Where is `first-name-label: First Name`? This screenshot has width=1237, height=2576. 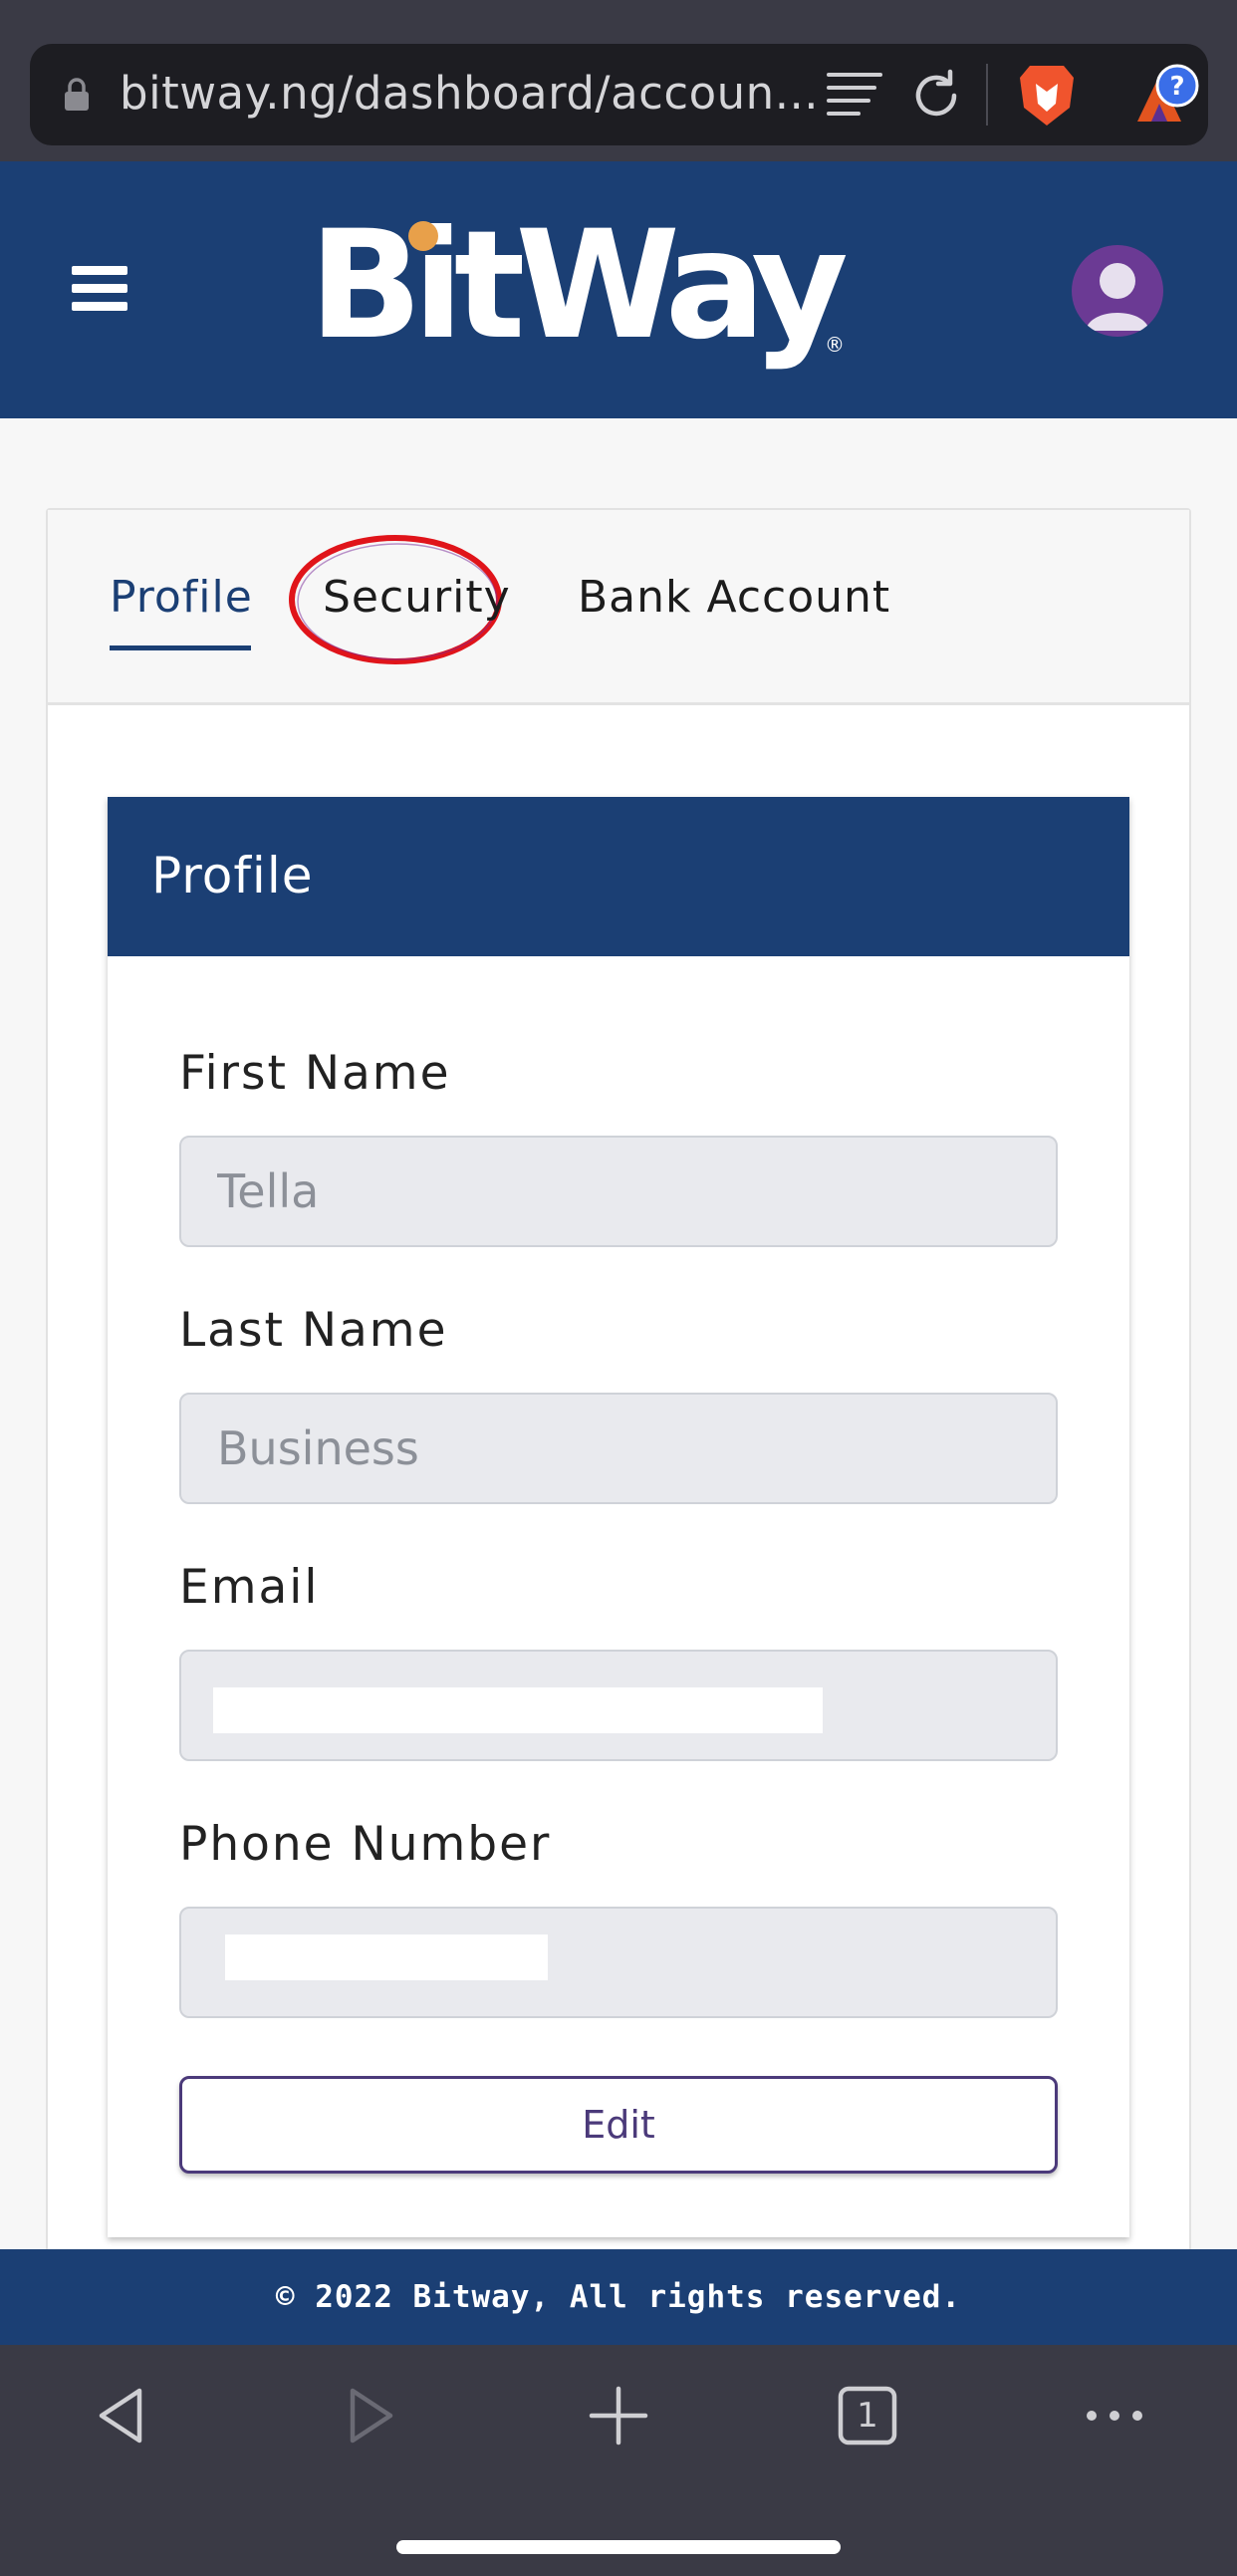 first-name-label: First Name is located at coordinates (315, 1073).